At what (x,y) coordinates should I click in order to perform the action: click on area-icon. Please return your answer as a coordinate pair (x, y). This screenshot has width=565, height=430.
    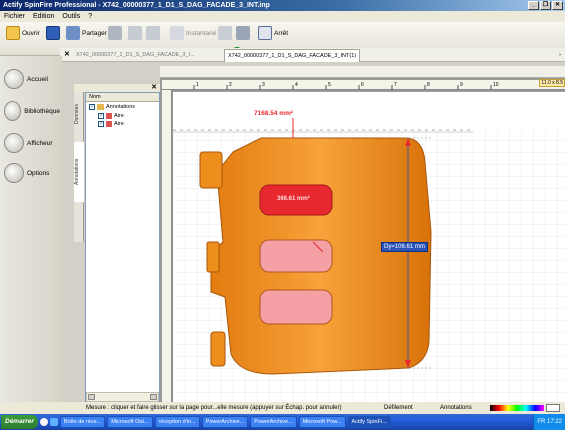
    Looking at the image, I should click on (109, 124).